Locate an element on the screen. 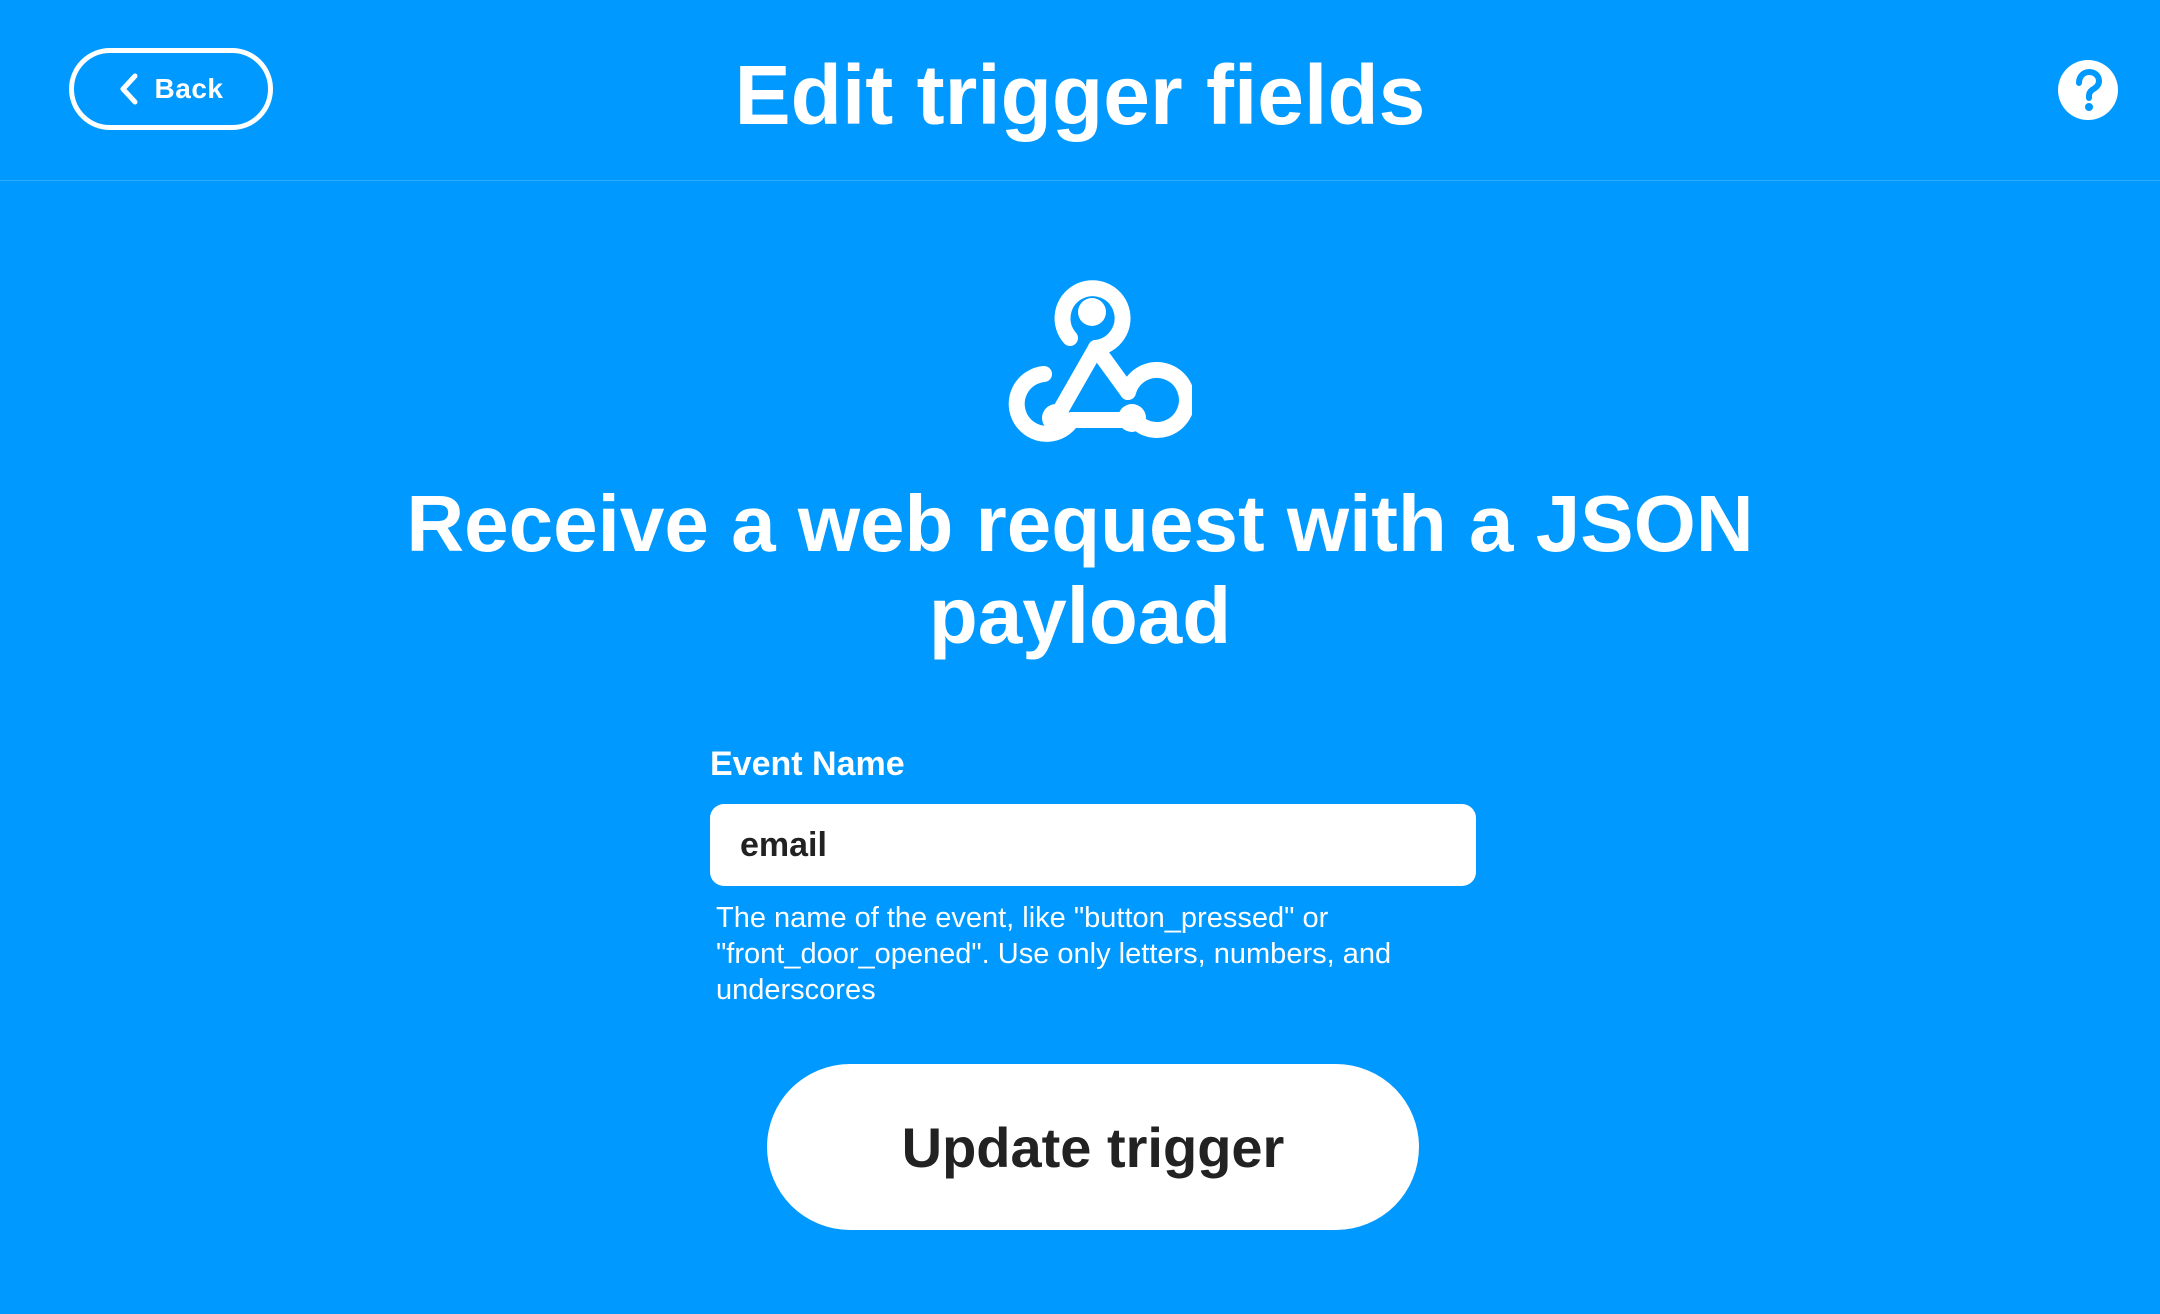 The image size is (2160, 1314). header-bar: Back Edit trigger fields is located at coordinates (1080, 90).